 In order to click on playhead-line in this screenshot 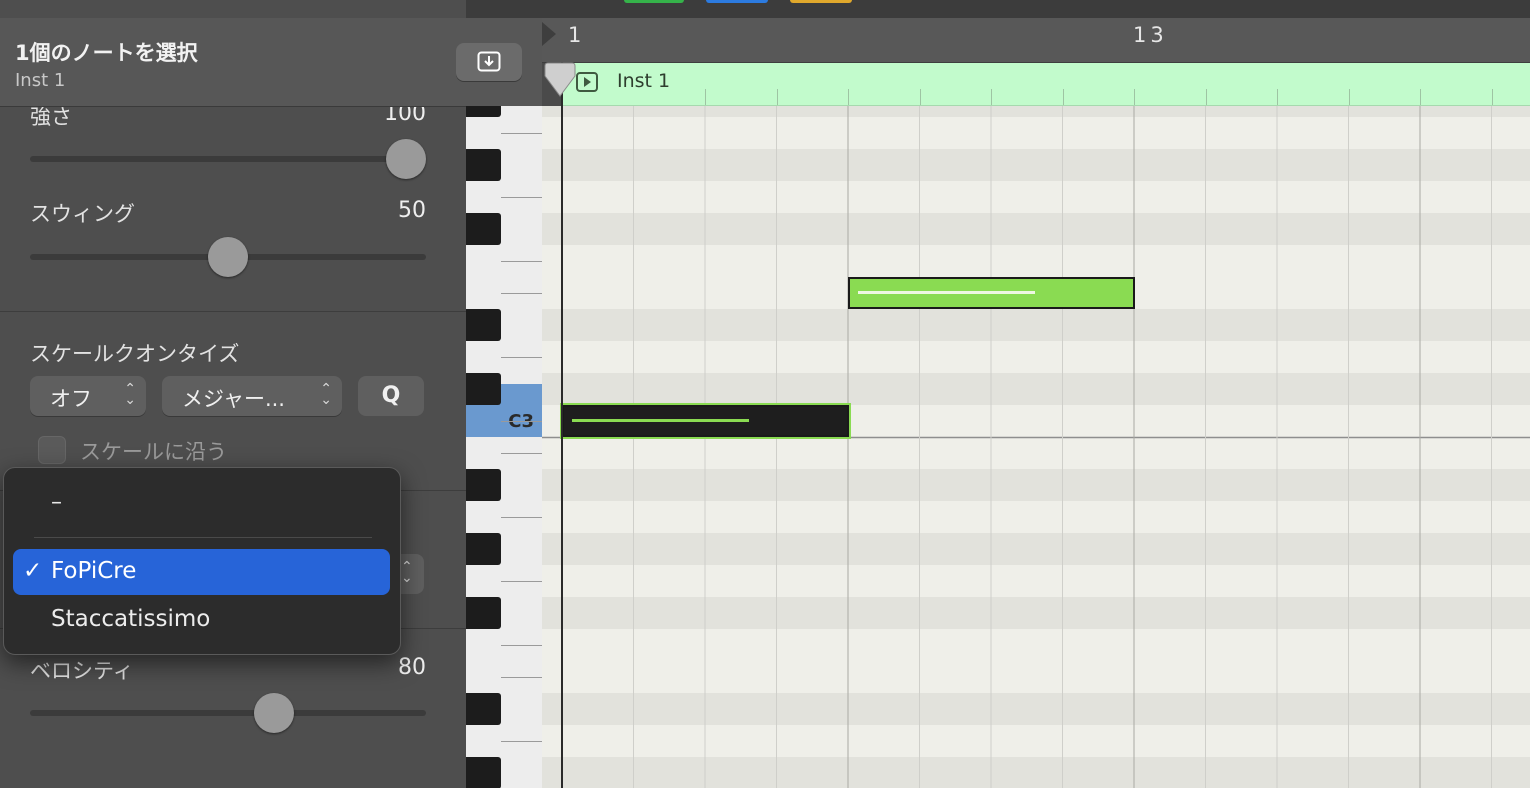, I will do `click(562, 425)`.